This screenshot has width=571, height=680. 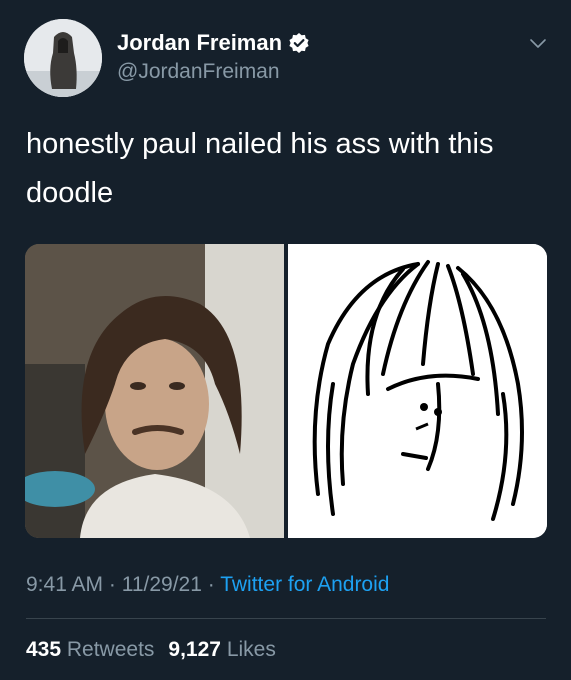 I want to click on tweet-stats: 435 Retweets 9,127 Likes, so click(x=151, y=650).